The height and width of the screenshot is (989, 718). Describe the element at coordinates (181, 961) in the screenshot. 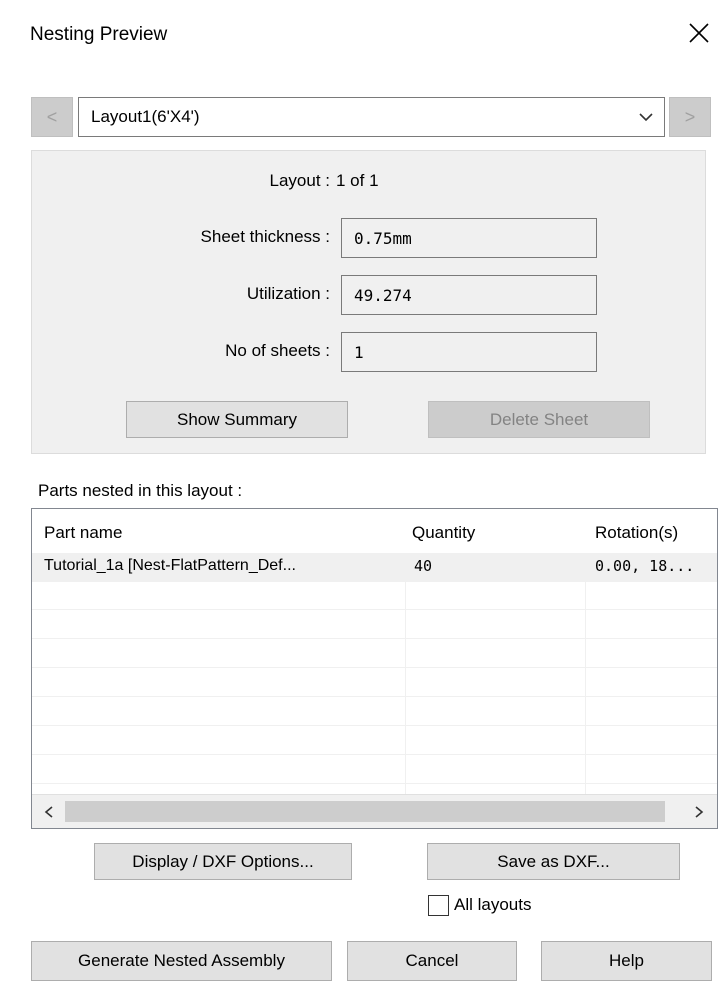

I see `generate-nested-assembly-button: Generate Nested Assembly` at that location.